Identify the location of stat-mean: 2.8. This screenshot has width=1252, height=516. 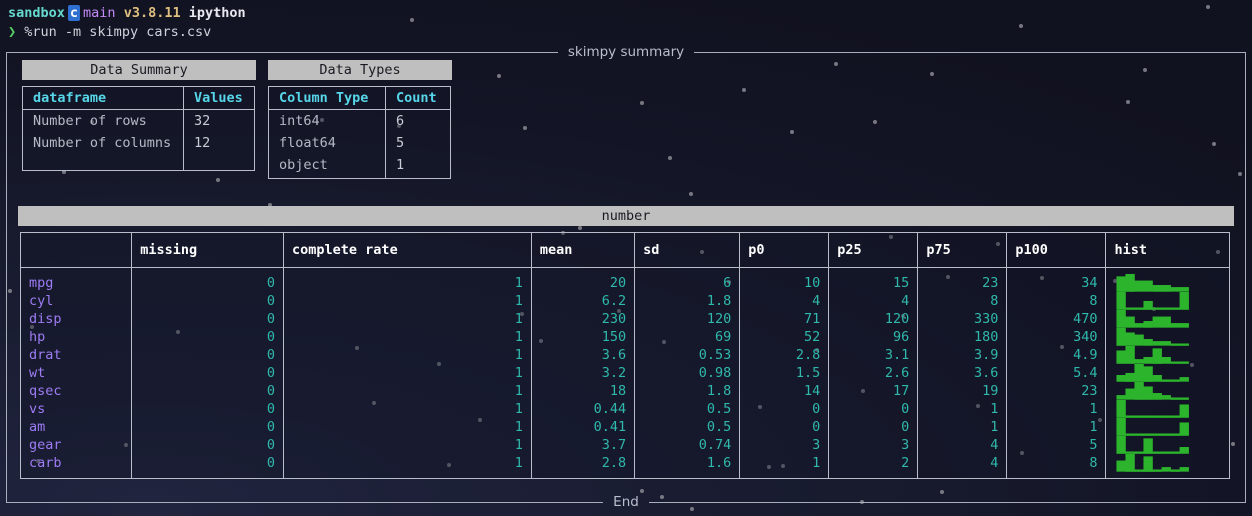
(583, 466).